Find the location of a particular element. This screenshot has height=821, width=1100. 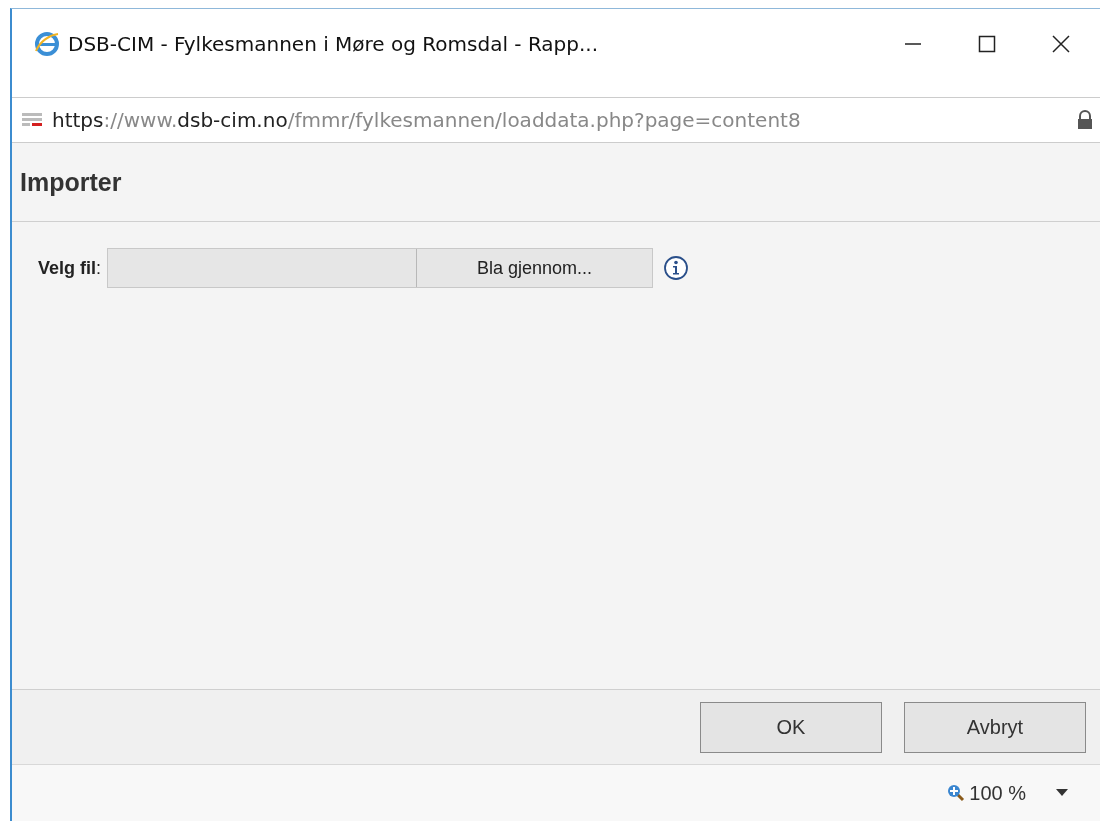

zoom-level: 100 % is located at coordinates (997, 793).